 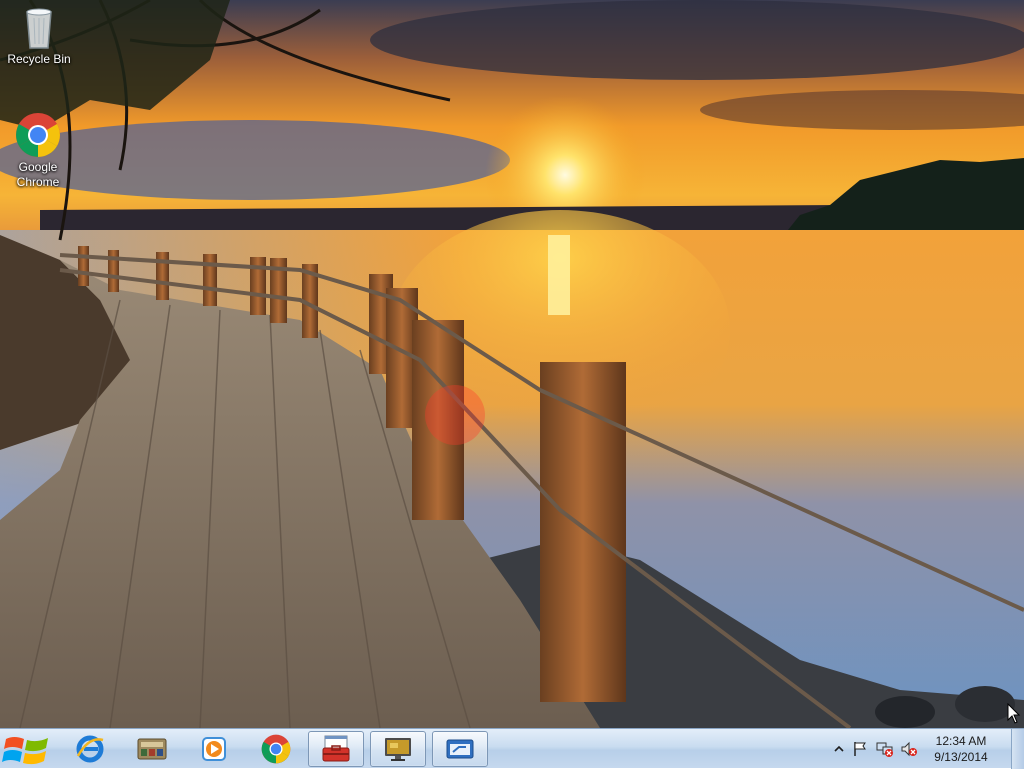 I want to click on recycle-bin-icon, so click(x=39, y=28).